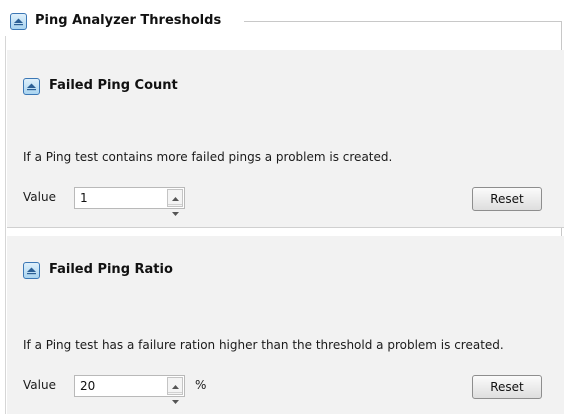  I want to click on section-title: Ping Analyzer Thresholds, so click(128, 20).